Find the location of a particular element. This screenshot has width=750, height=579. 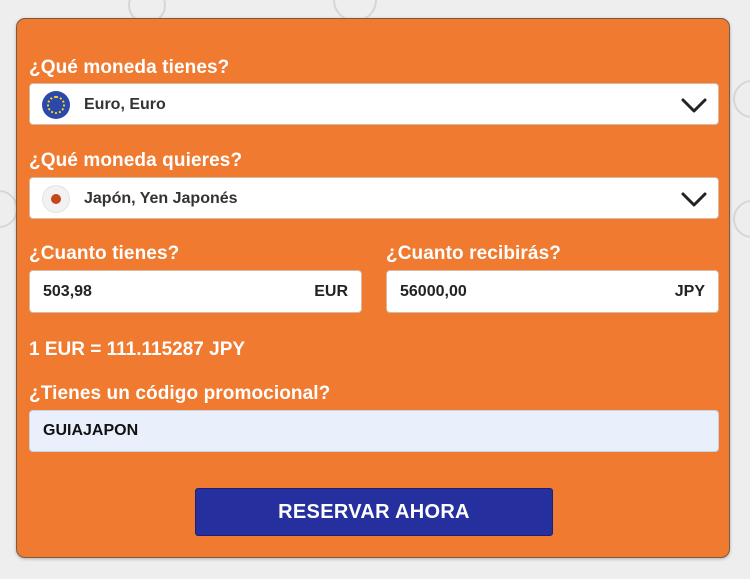

have-currency-label: ¿Qué moneda tienes? is located at coordinates (129, 67).